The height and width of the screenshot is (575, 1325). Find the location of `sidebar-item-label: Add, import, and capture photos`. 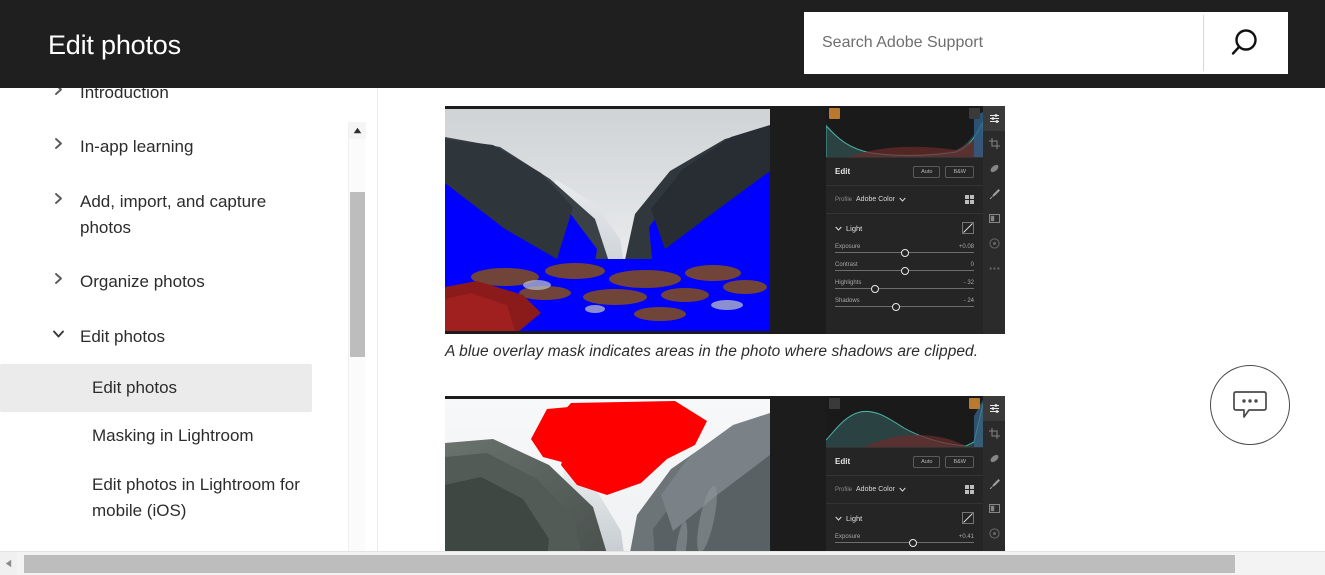

sidebar-item-label: Add, import, and capture photos is located at coordinates (173, 214).